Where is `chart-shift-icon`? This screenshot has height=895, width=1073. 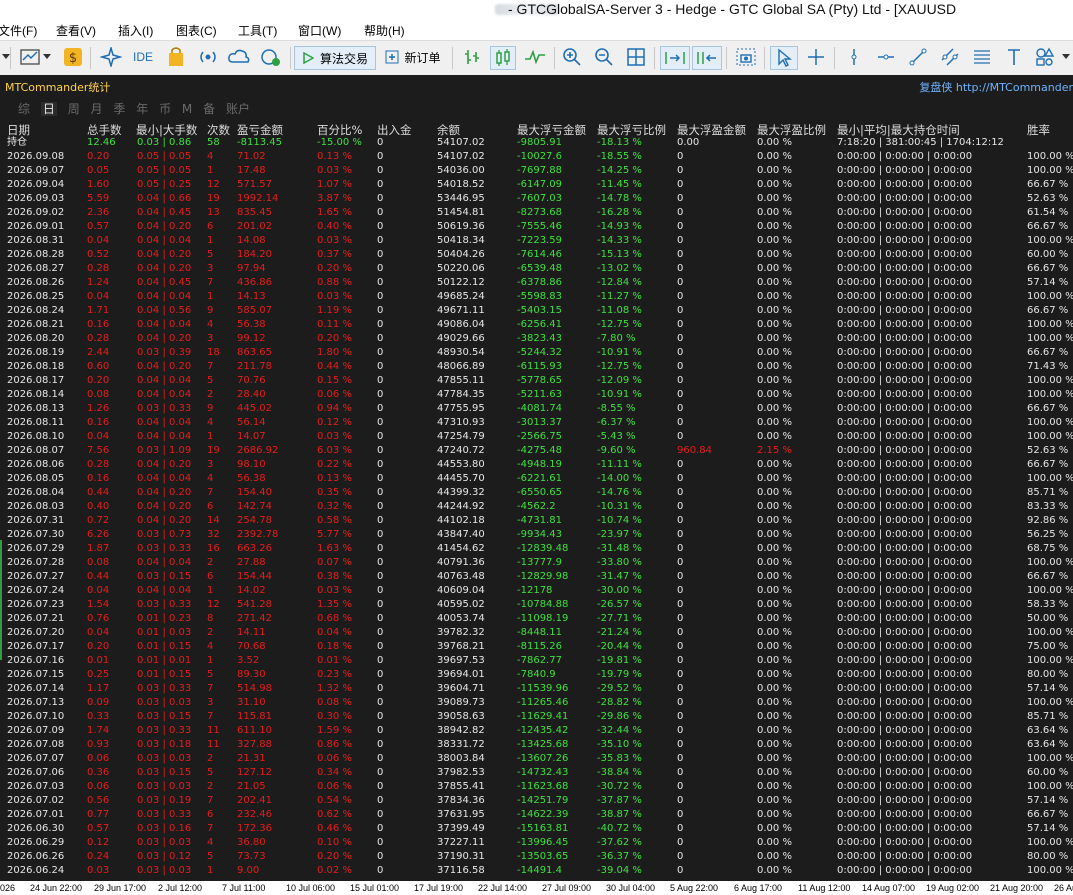 chart-shift-icon is located at coordinates (707, 58).